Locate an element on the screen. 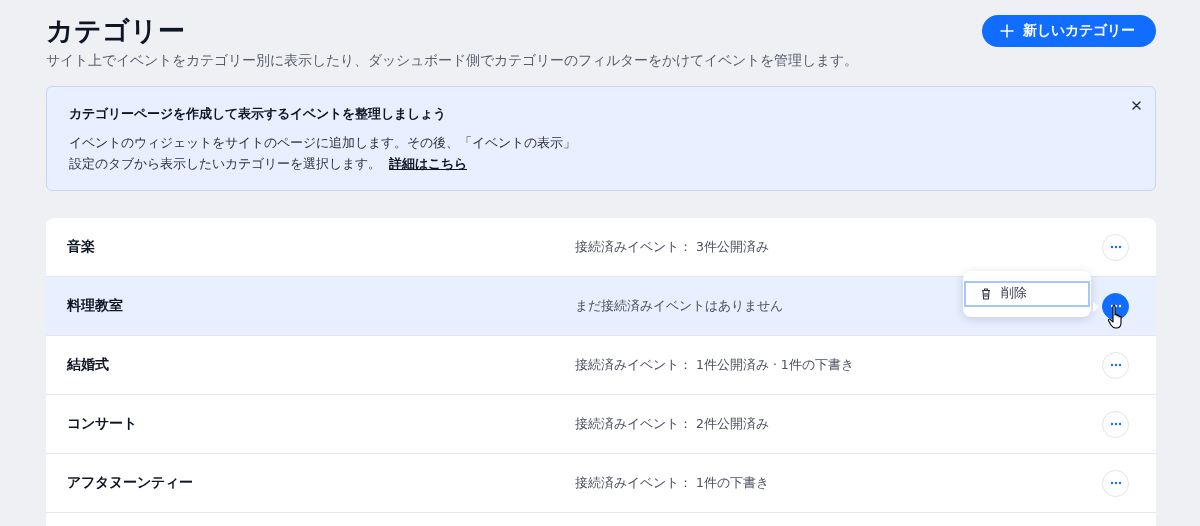 The height and width of the screenshot is (526, 1200). event-count: 接続済みイベント： 1件の下書き is located at coordinates (672, 483).